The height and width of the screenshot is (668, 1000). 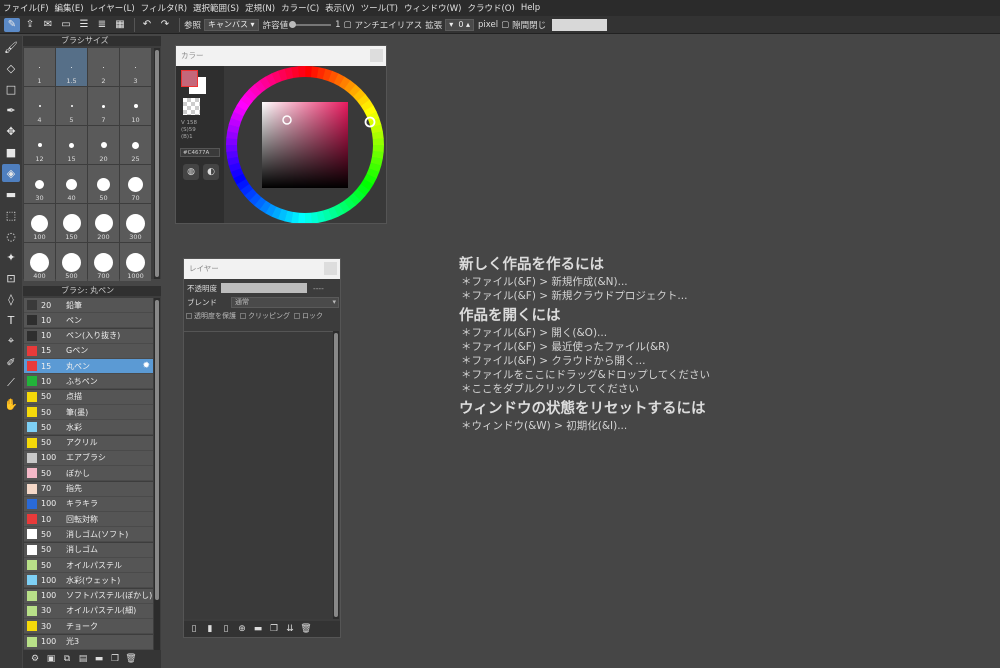 I want to click on brush-size-cell: 150, so click(x=71, y=223).